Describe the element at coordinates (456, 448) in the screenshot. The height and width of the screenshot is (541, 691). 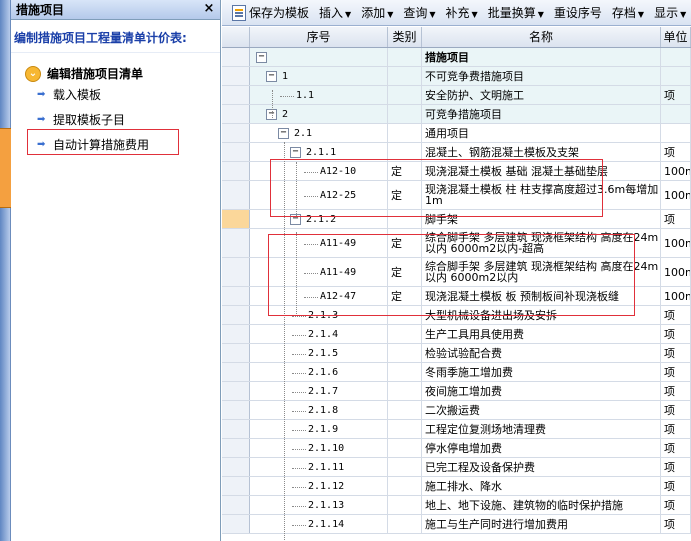
I see `table-row: 2.1.10 停水停电增加费项` at that location.